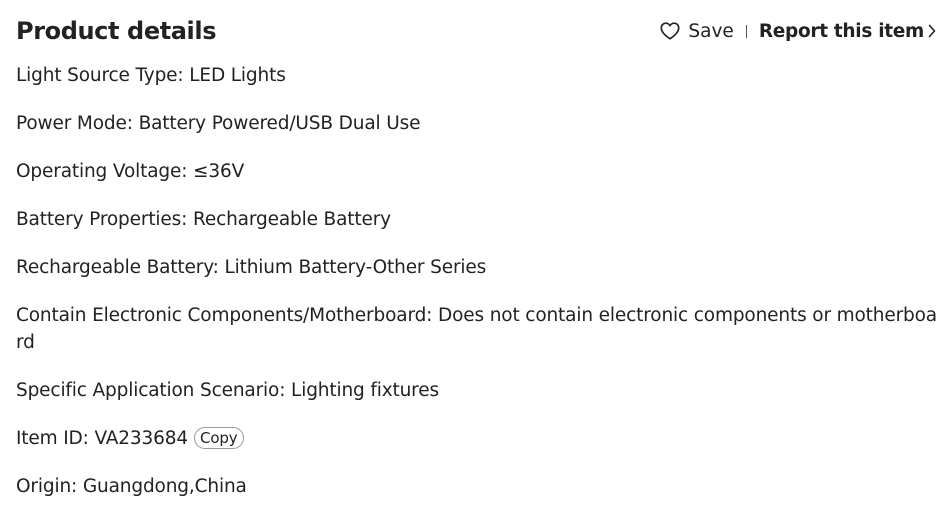 Image resolution: width=949 pixels, height=521 pixels. What do you see at coordinates (476, 31) in the screenshot?
I see `product-details-header: Product details Save Report this item` at bounding box center [476, 31].